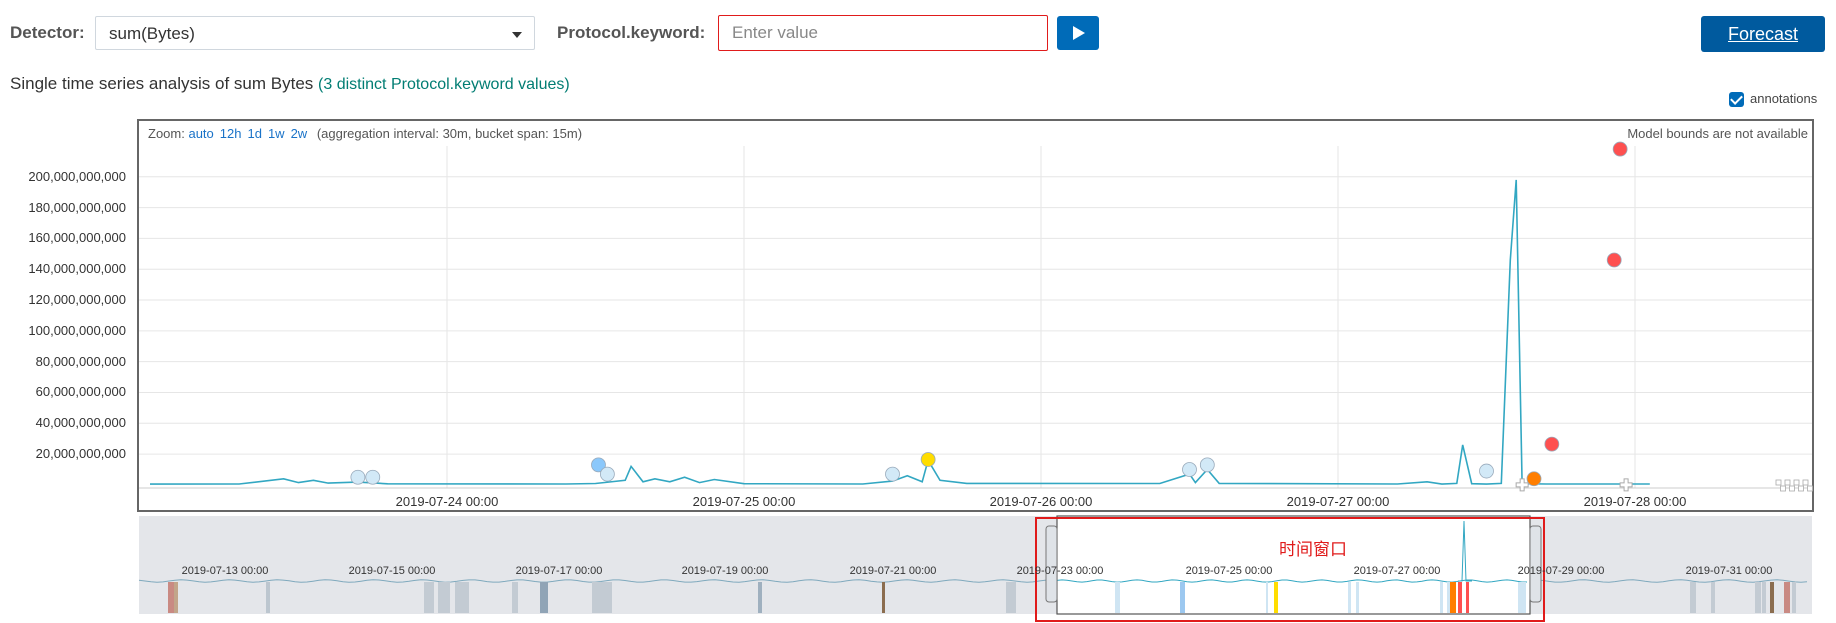  Describe the element at coordinates (1229, 571) in the screenshot. I see `context-tick-label: 2019-07-25 00:00` at that location.